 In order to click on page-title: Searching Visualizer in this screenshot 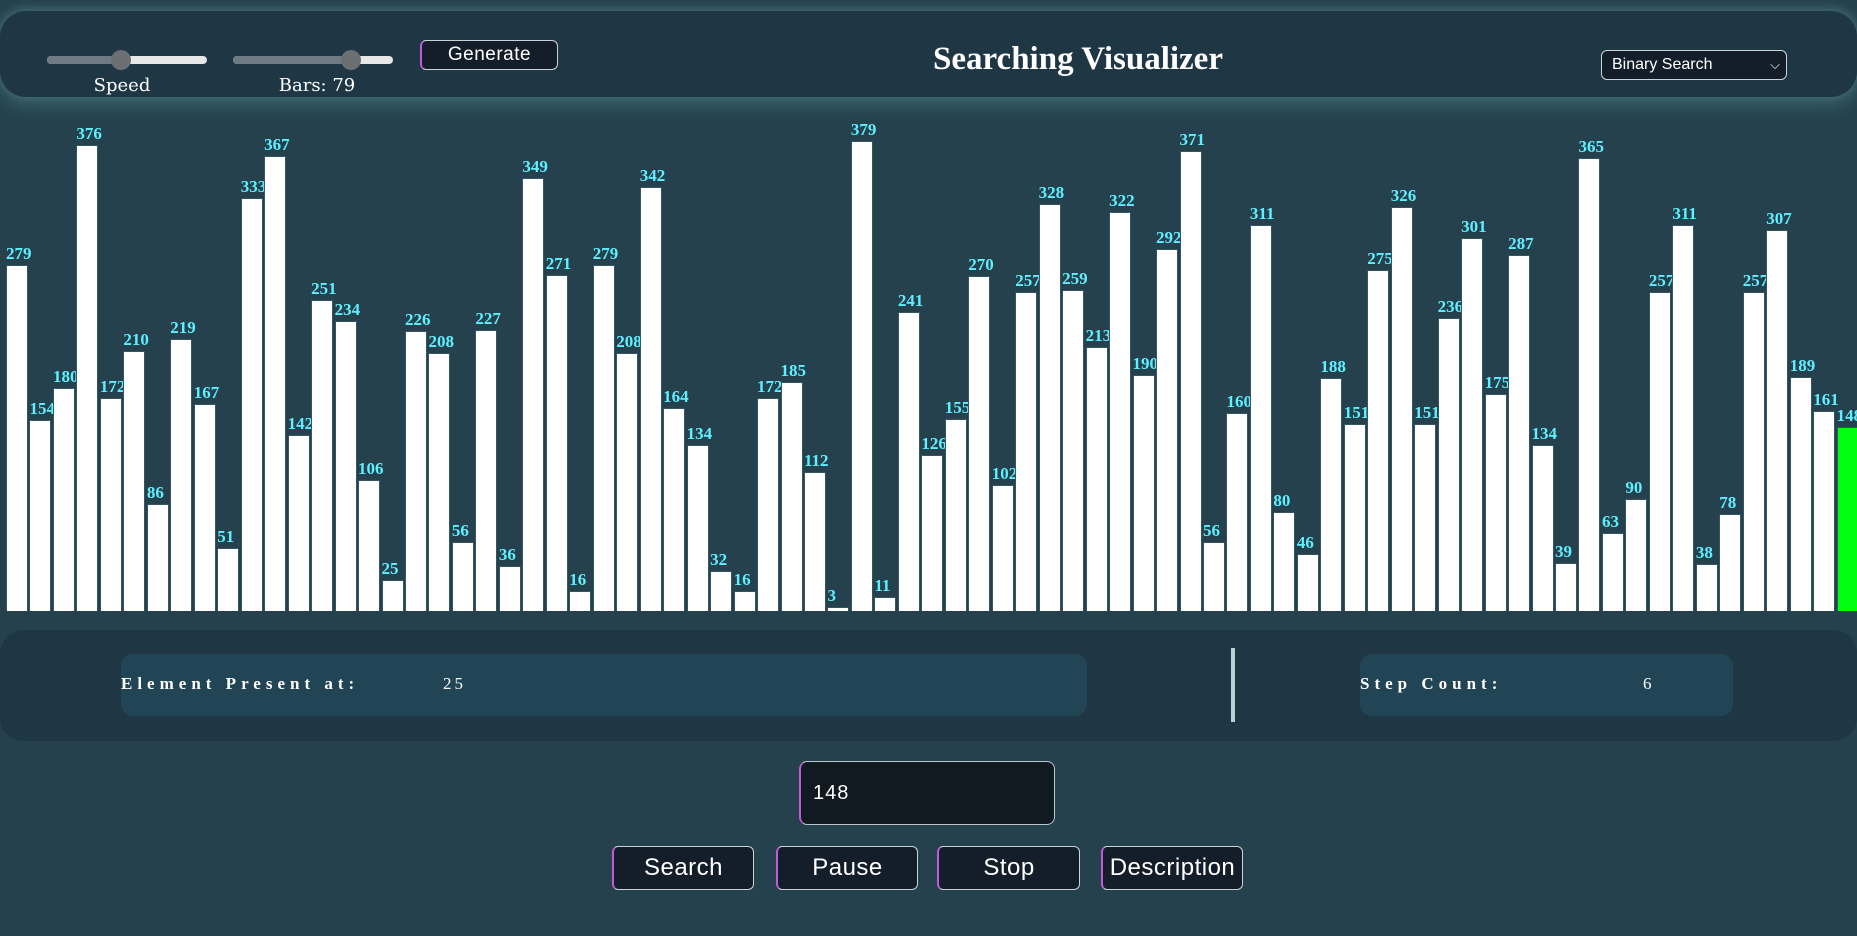, I will do `click(1078, 59)`.